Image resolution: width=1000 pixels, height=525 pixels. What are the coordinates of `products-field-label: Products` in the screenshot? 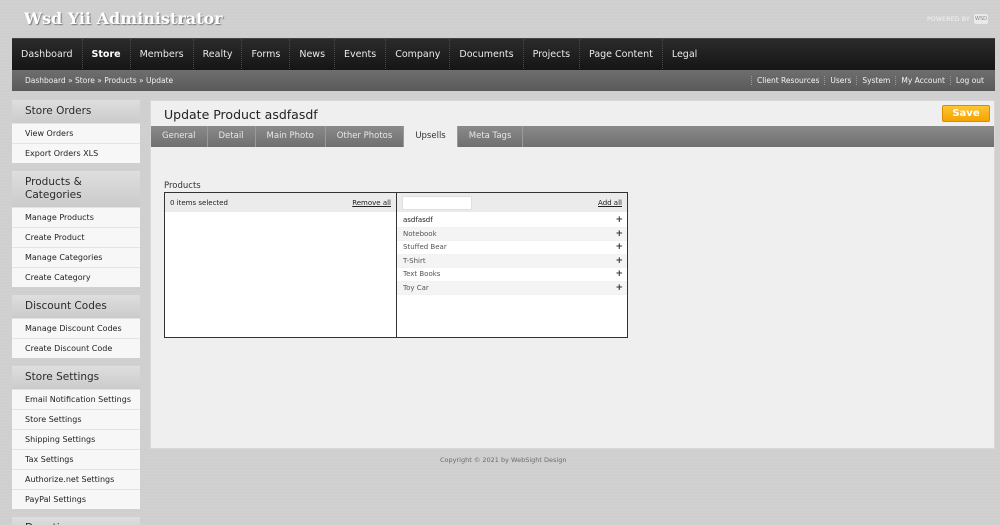 It's located at (182, 186).